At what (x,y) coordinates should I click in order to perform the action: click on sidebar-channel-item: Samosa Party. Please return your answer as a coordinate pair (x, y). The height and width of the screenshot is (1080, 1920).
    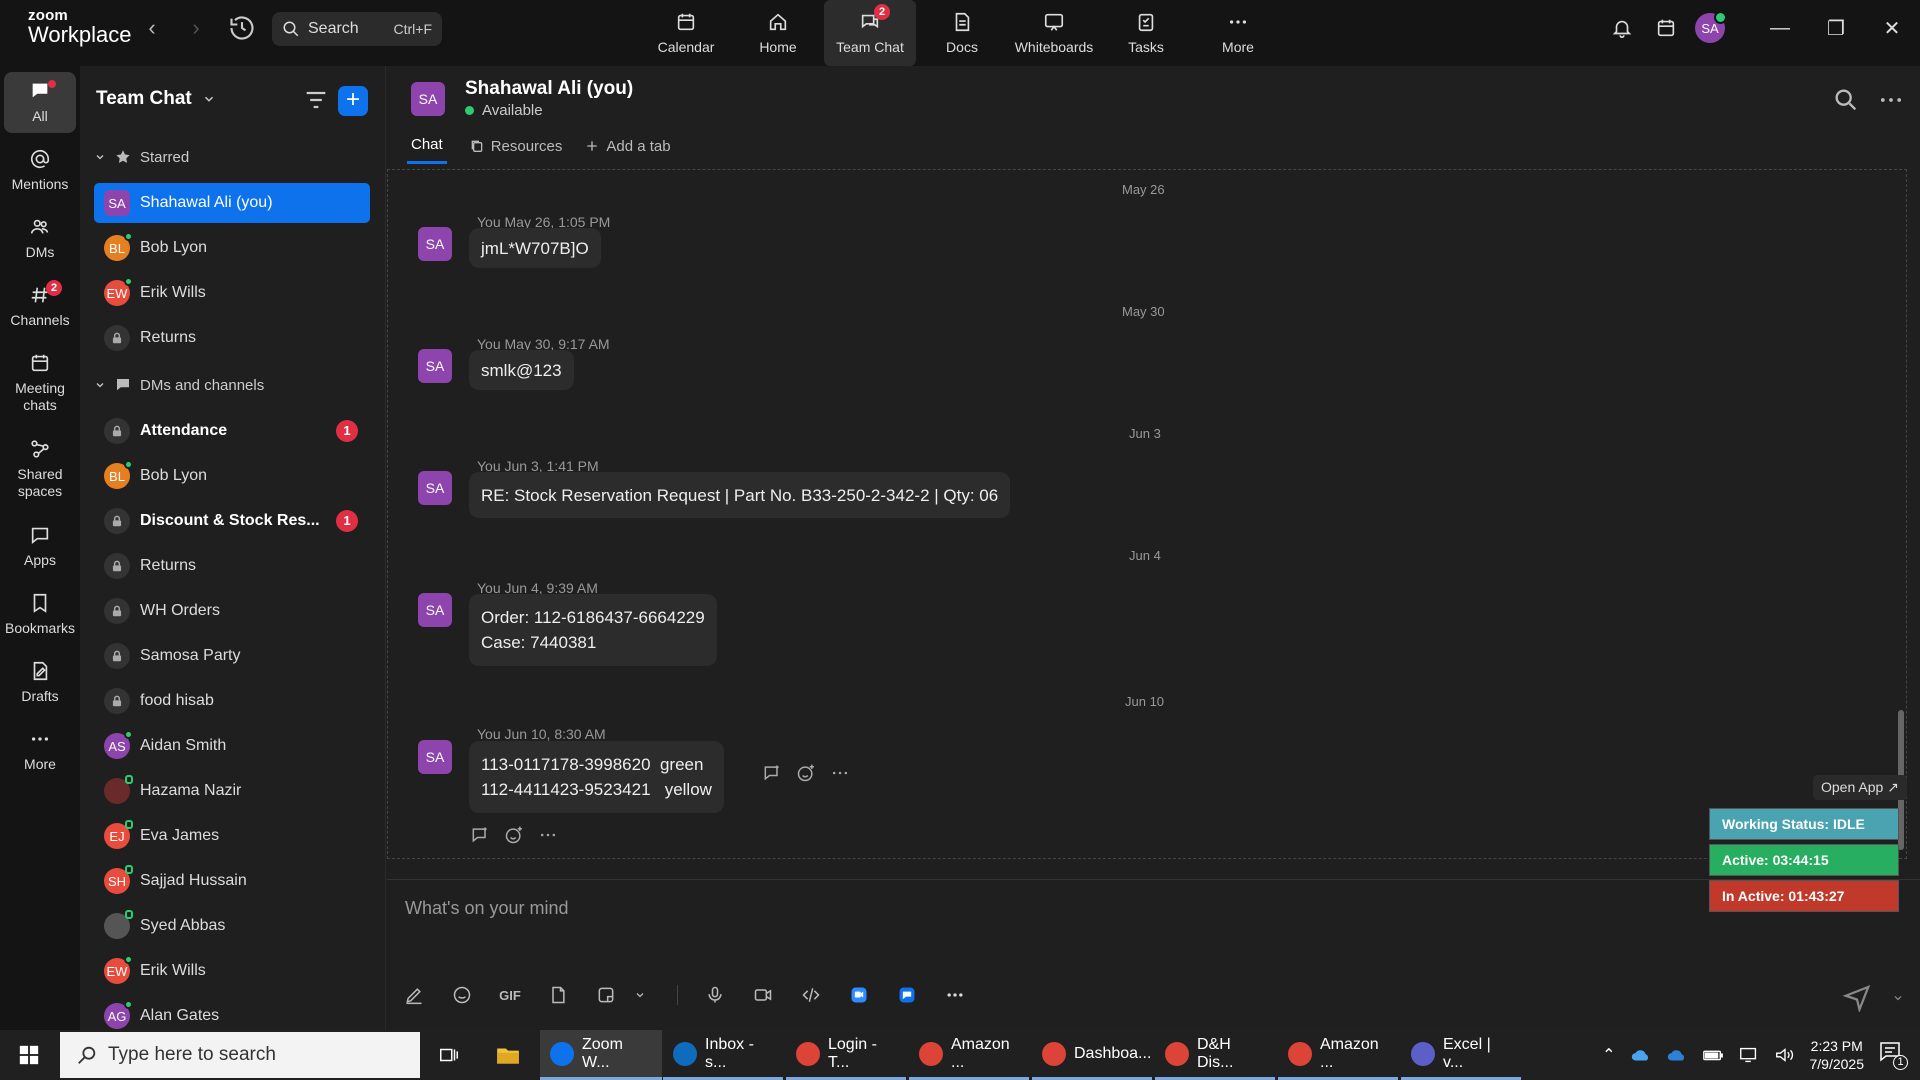
    Looking at the image, I should click on (232, 656).